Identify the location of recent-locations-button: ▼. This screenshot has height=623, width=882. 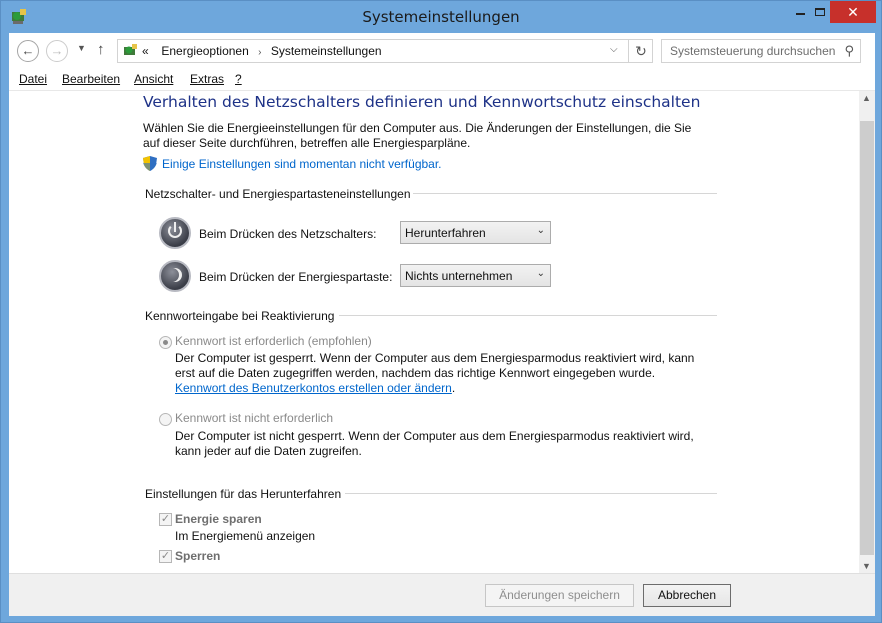
(81, 48).